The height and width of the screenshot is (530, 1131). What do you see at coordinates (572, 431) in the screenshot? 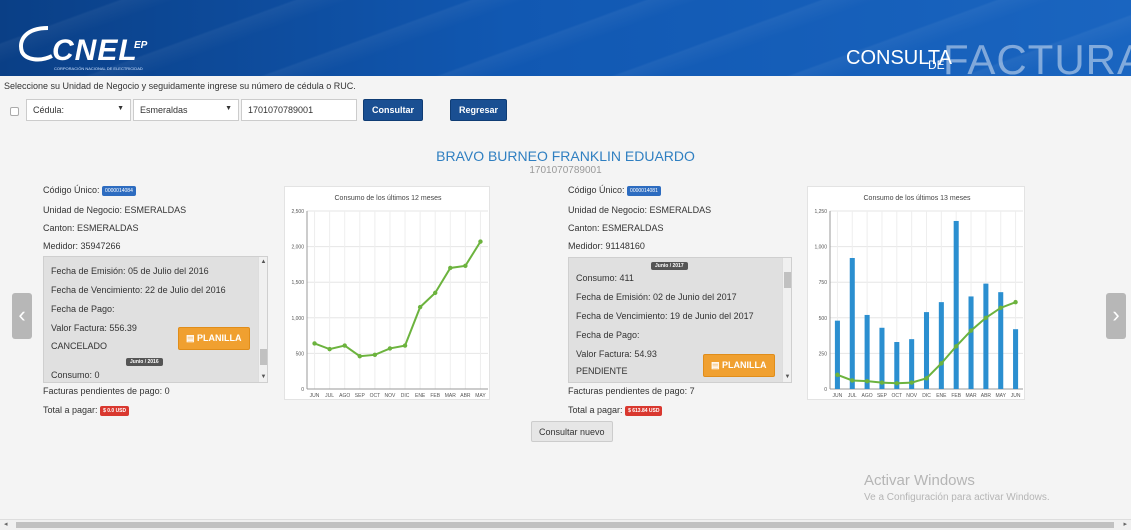
I see `consult-new-button: Consultar nuevo` at bounding box center [572, 431].